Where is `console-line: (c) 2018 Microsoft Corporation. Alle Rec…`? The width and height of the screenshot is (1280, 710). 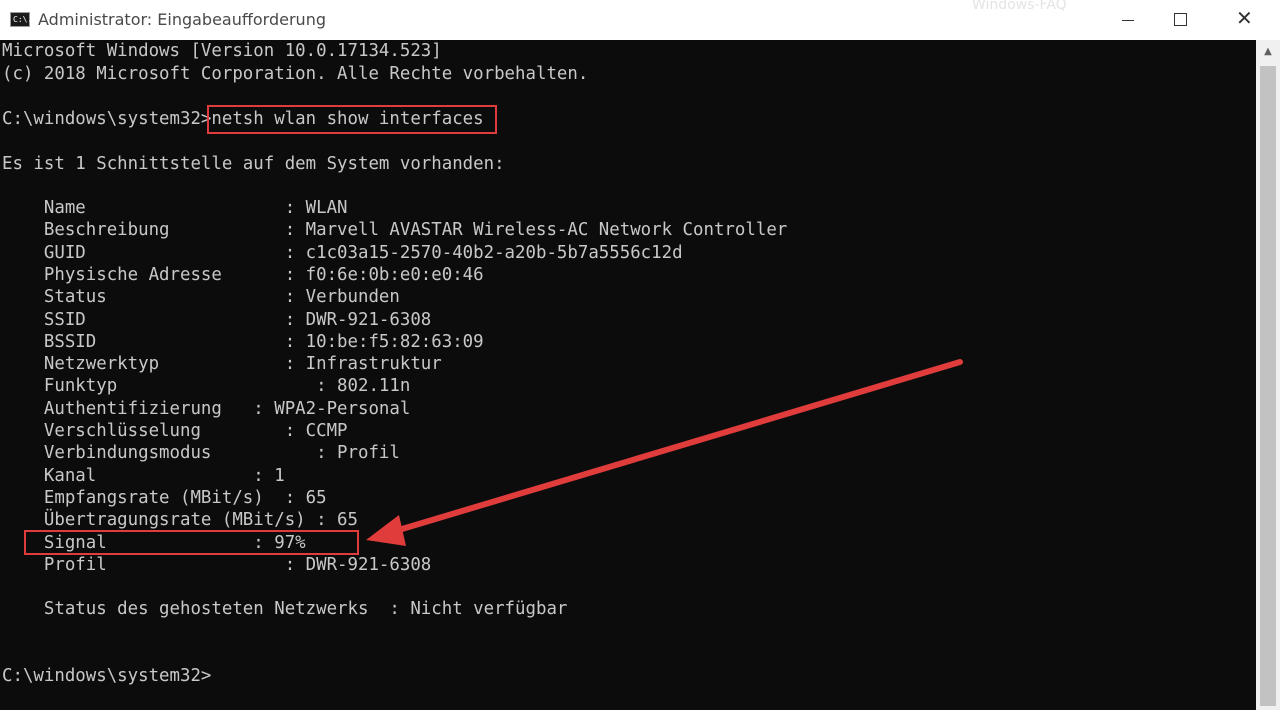
console-line: (c) 2018 Microsoft Corporation. Alle Rec… is located at coordinates (295, 73).